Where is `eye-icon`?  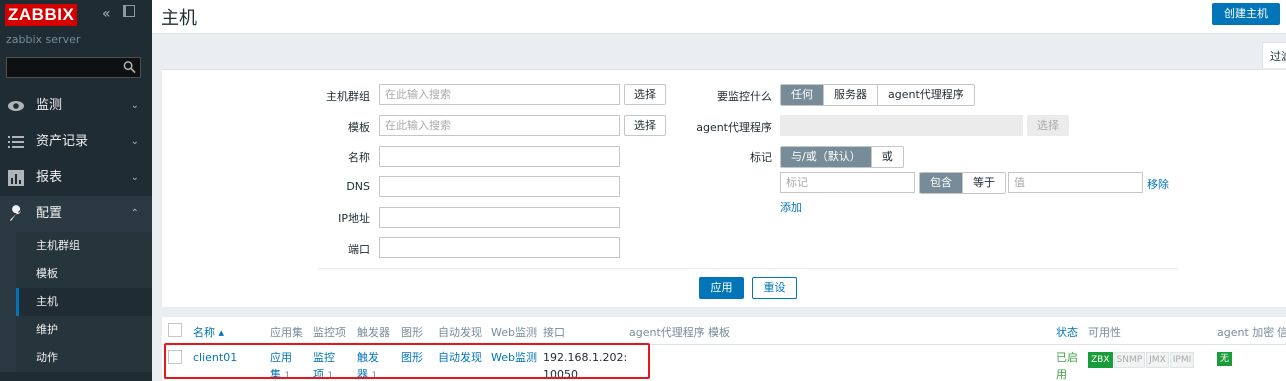 eye-icon is located at coordinates (16, 106).